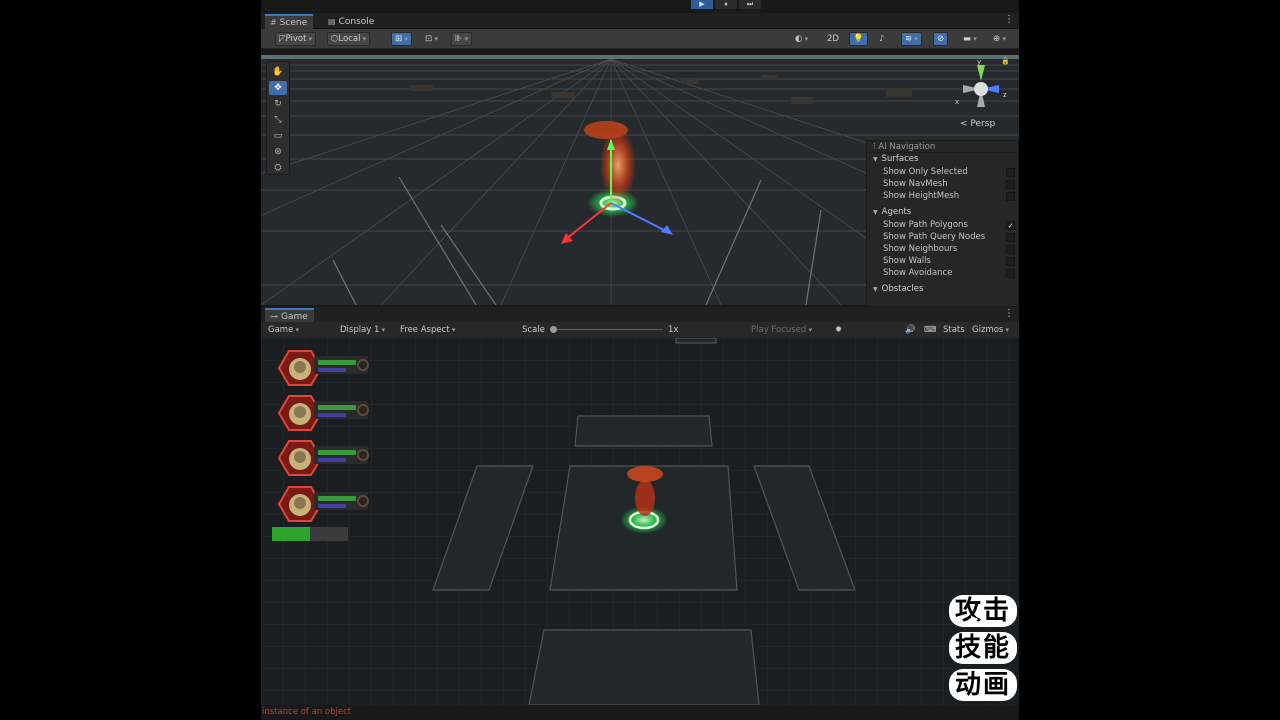 This screenshot has width=1280, height=720. What do you see at coordinates (921, 196) in the screenshot?
I see `nav-option-label: Show HeightMesh` at bounding box center [921, 196].